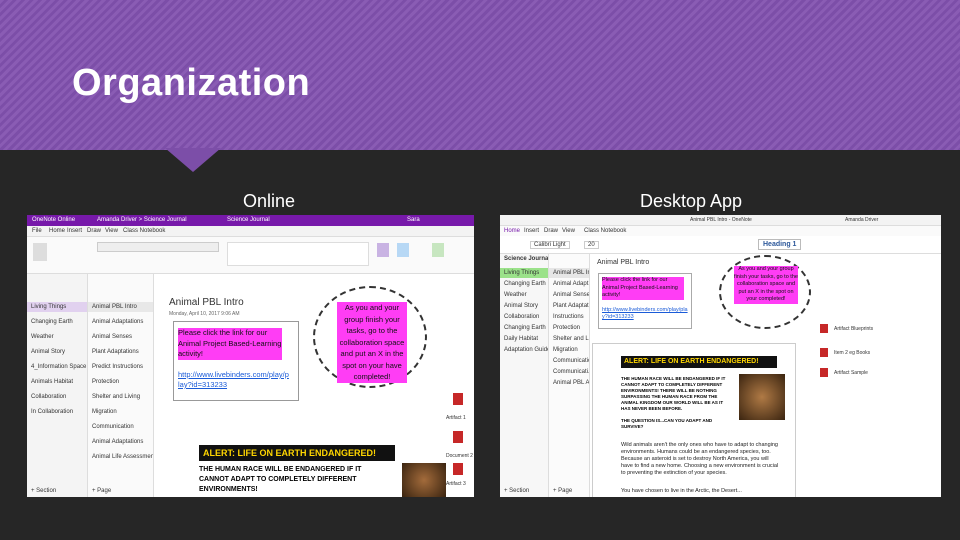 The width and height of the screenshot is (960, 540). What do you see at coordinates (40, 252) in the screenshot?
I see `paste-icon` at bounding box center [40, 252].